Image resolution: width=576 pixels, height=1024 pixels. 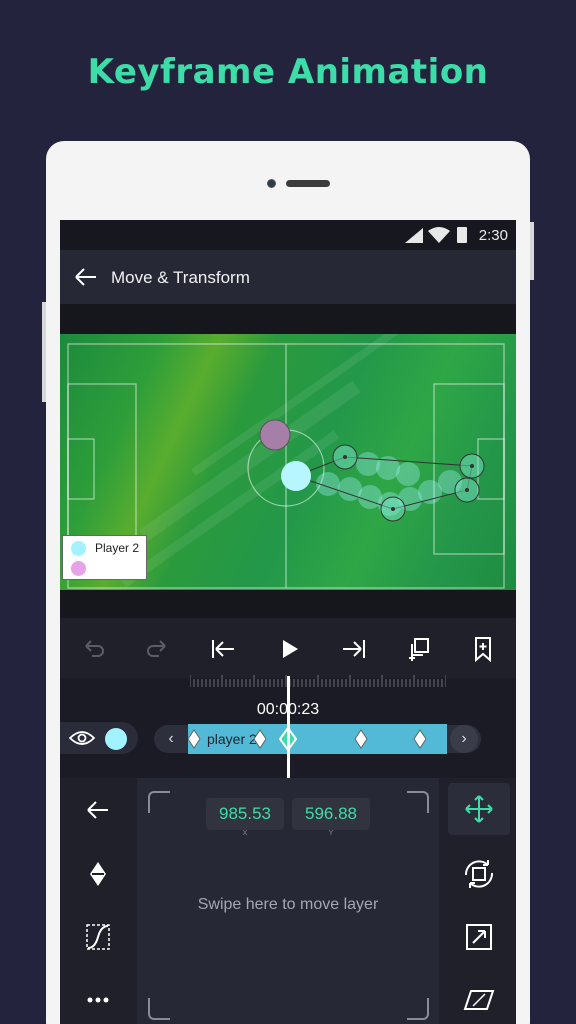 I want to click on playhead, so click(x=288, y=727).